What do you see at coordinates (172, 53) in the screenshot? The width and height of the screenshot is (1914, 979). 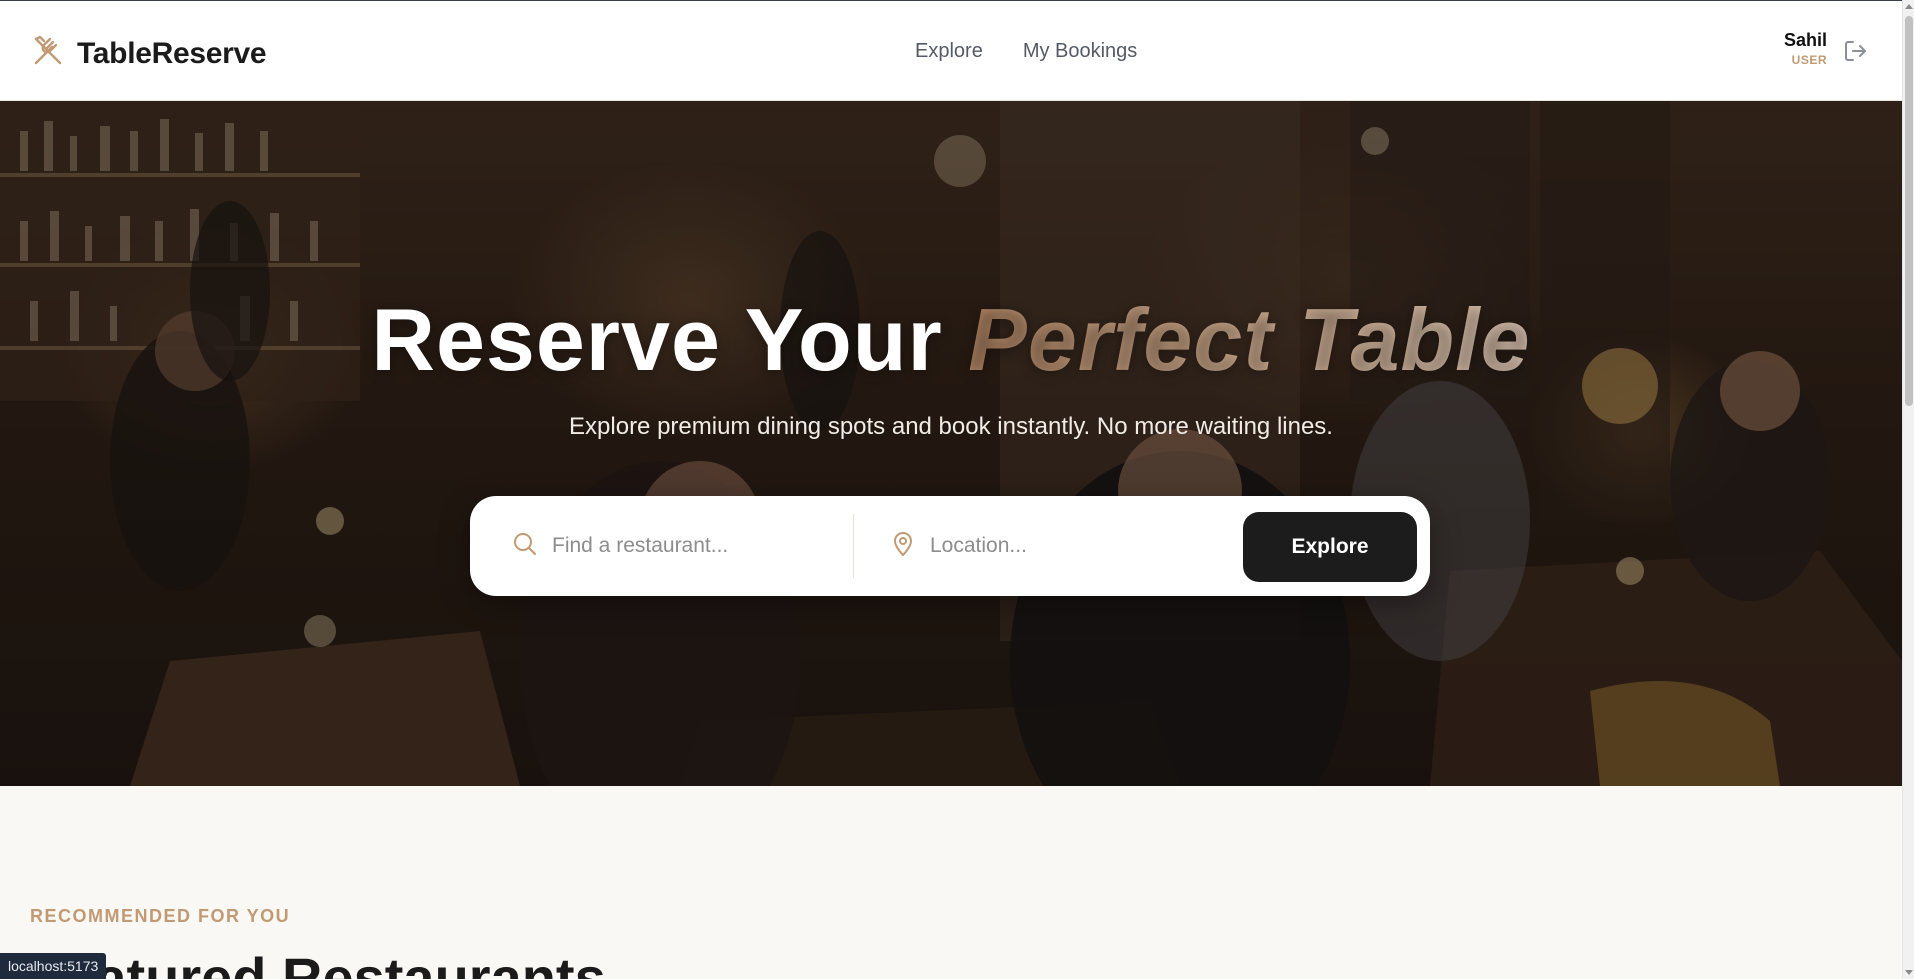 I see `brand-name: TableReserve` at bounding box center [172, 53].